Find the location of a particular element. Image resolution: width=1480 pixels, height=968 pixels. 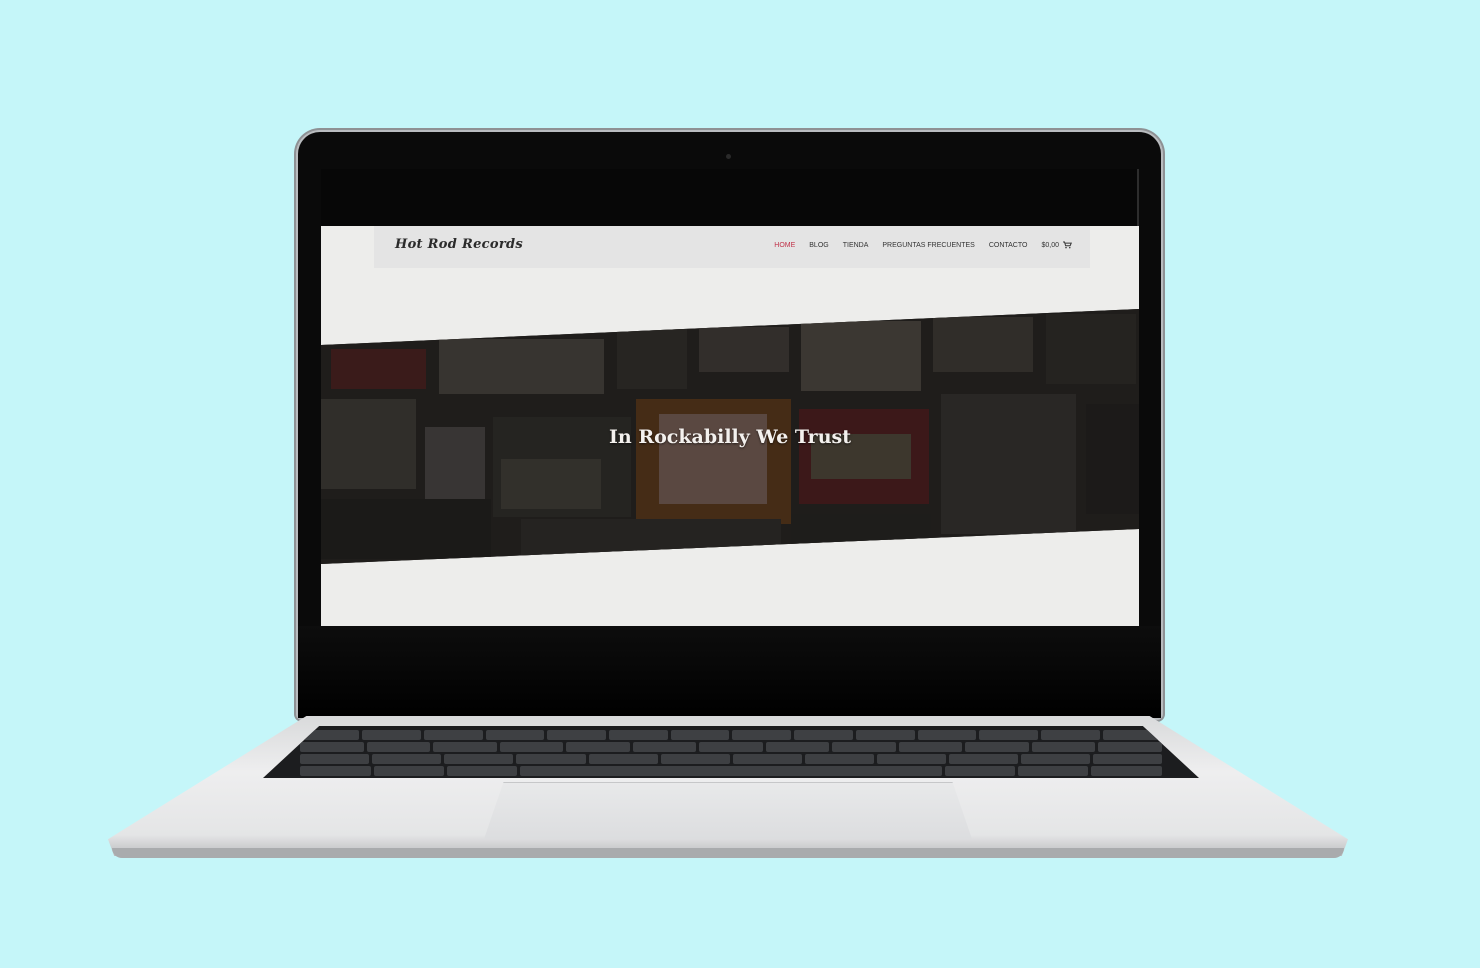

keyboard is located at coordinates (731, 752).